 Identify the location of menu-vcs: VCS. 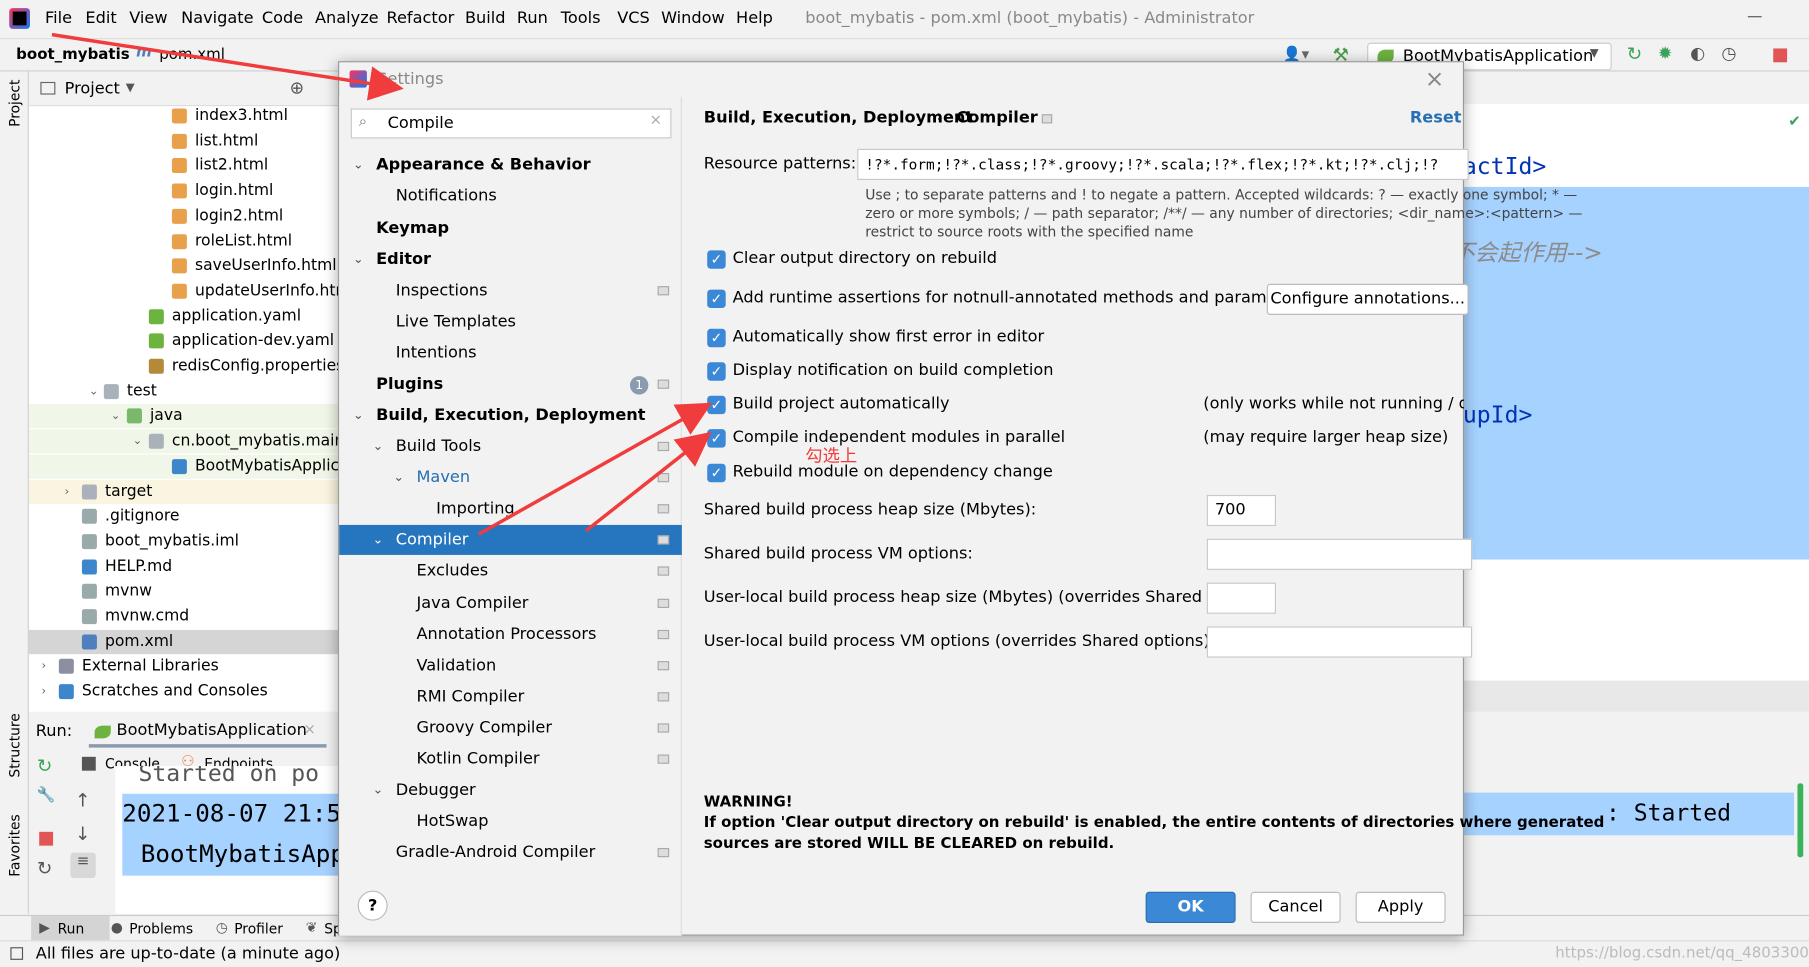
(633, 18).